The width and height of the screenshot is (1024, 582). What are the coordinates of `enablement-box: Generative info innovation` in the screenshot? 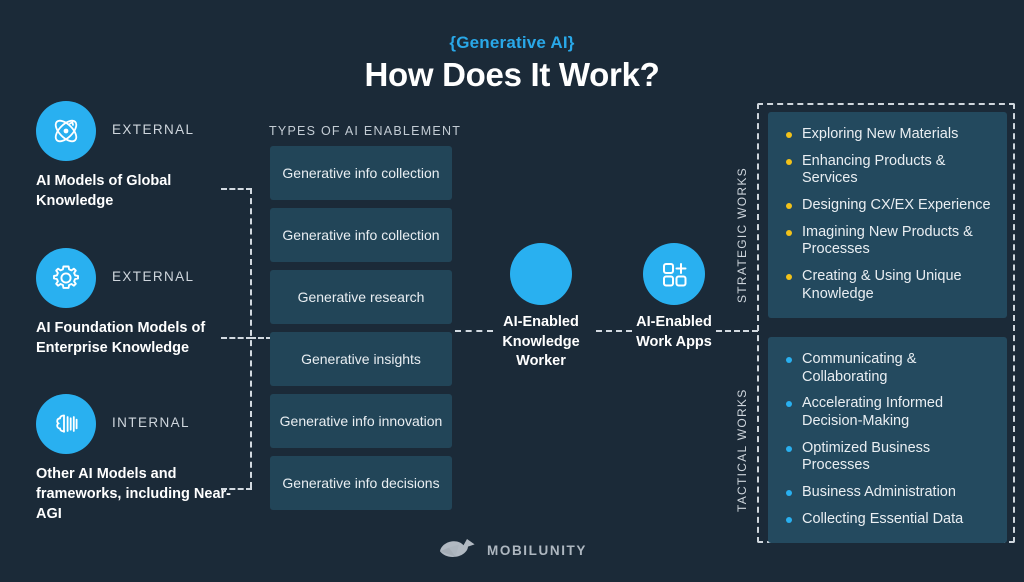 It's located at (361, 421).